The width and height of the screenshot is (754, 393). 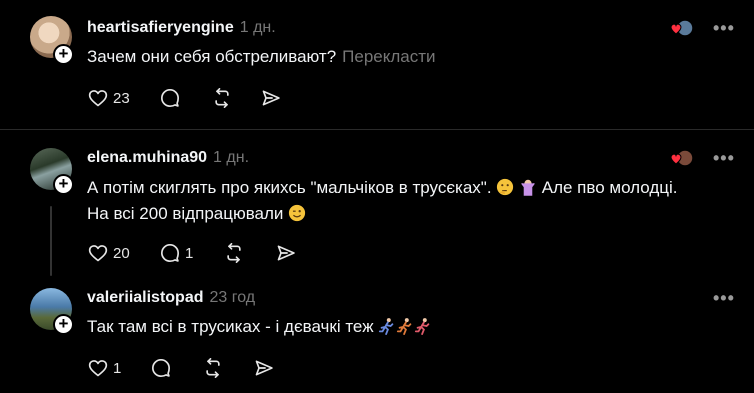 What do you see at coordinates (212, 56) in the screenshot?
I see `post-text-content: Зачем они себя обстреливают?` at bounding box center [212, 56].